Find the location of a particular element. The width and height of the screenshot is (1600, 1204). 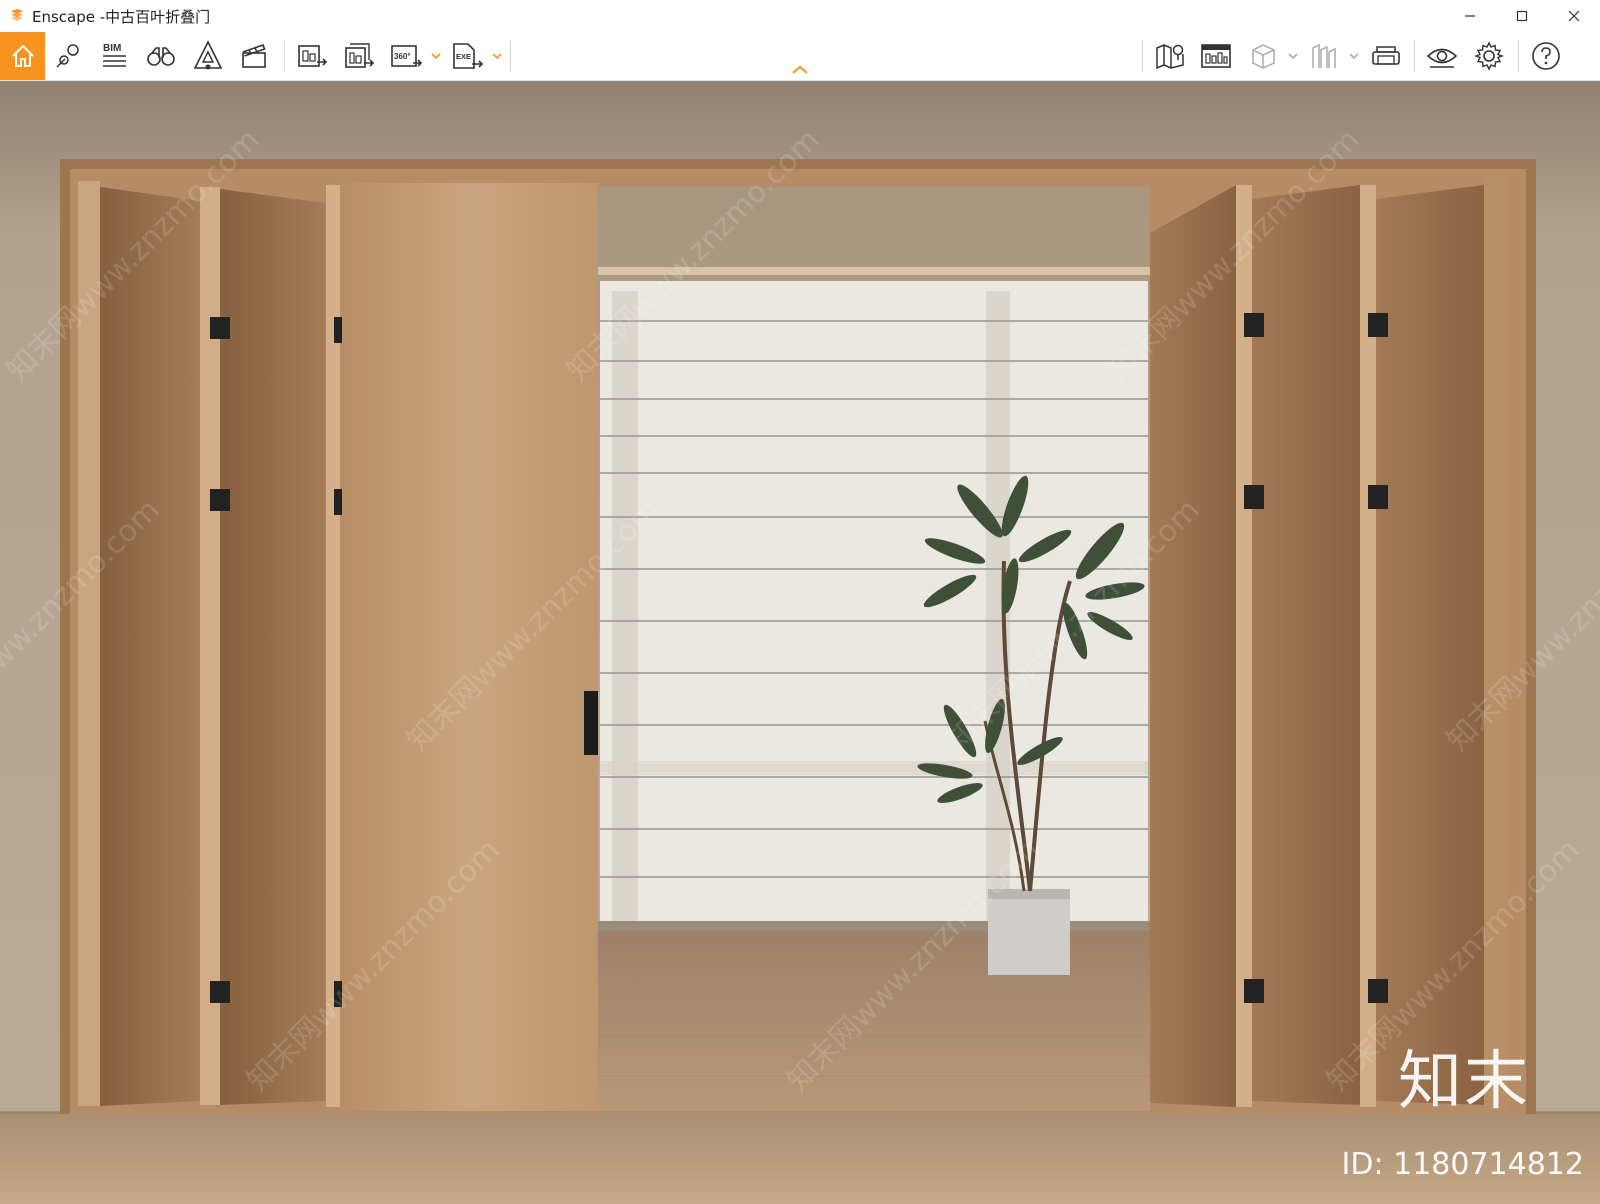

home-button is located at coordinates (22, 56).